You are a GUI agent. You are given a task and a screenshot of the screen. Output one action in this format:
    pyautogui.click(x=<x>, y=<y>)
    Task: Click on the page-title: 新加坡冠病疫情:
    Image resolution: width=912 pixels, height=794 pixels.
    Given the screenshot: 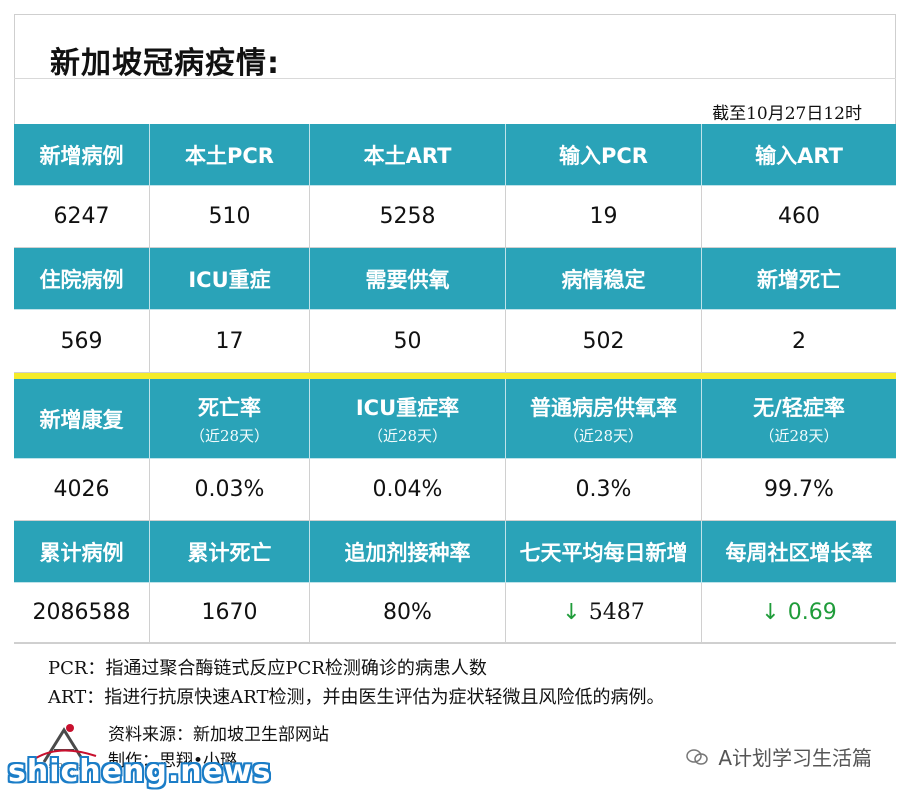 What is the action you would take?
    pyautogui.click(x=165, y=63)
    